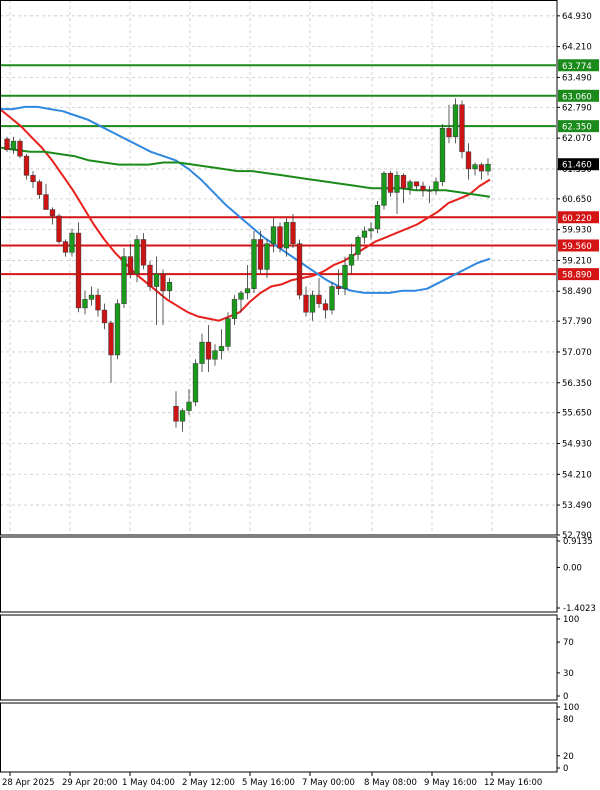 The height and width of the screenshot is (790, 600). I want to click on price-tick-label: 60.650, so click(577, 200).